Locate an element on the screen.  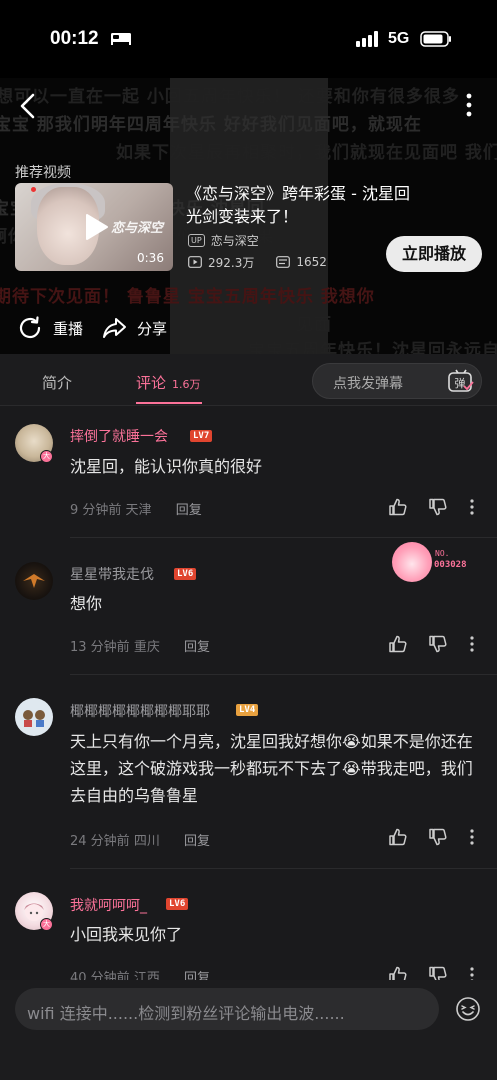
send-danmaku-input: 点我发弹幕 弹 is located at coordinates (397, 381).